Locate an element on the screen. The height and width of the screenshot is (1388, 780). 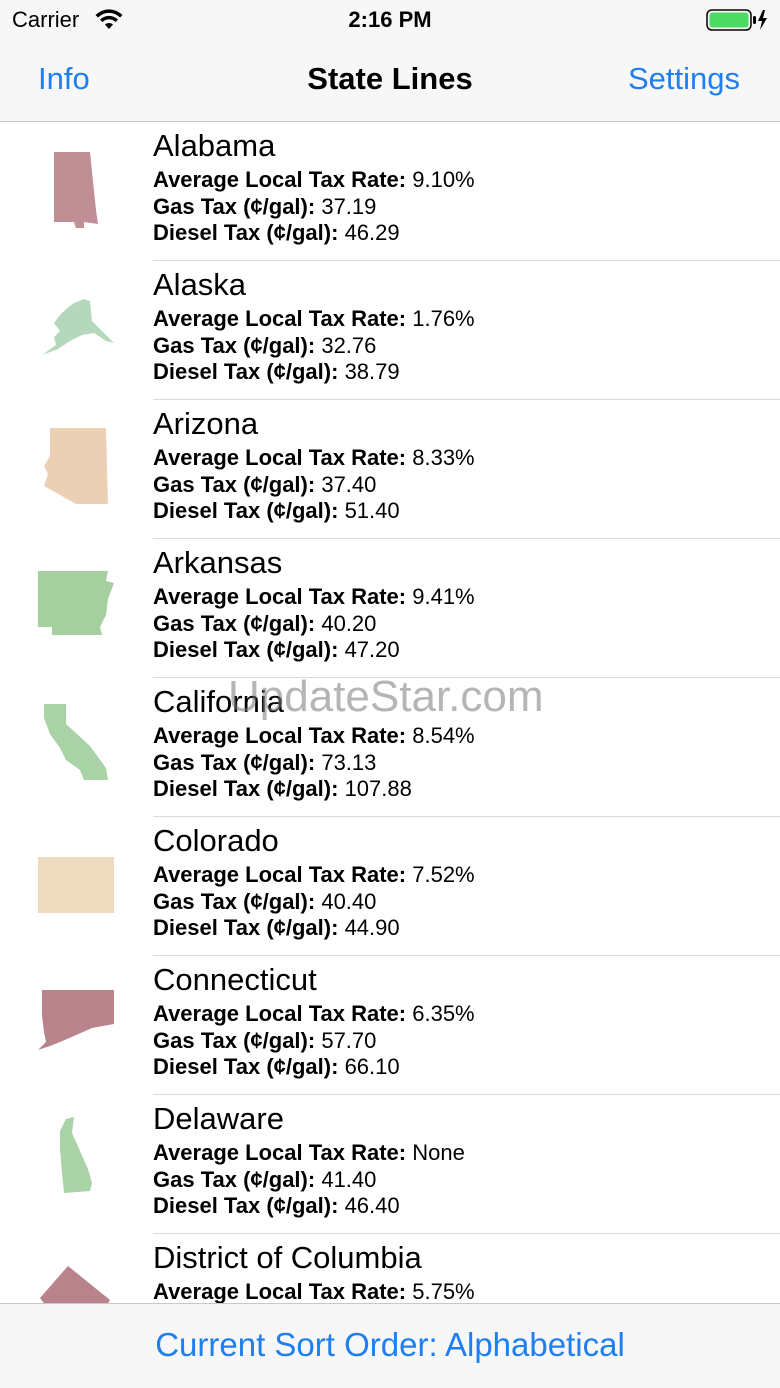
state-name: Connecticut is located at coordinates (235, 979).